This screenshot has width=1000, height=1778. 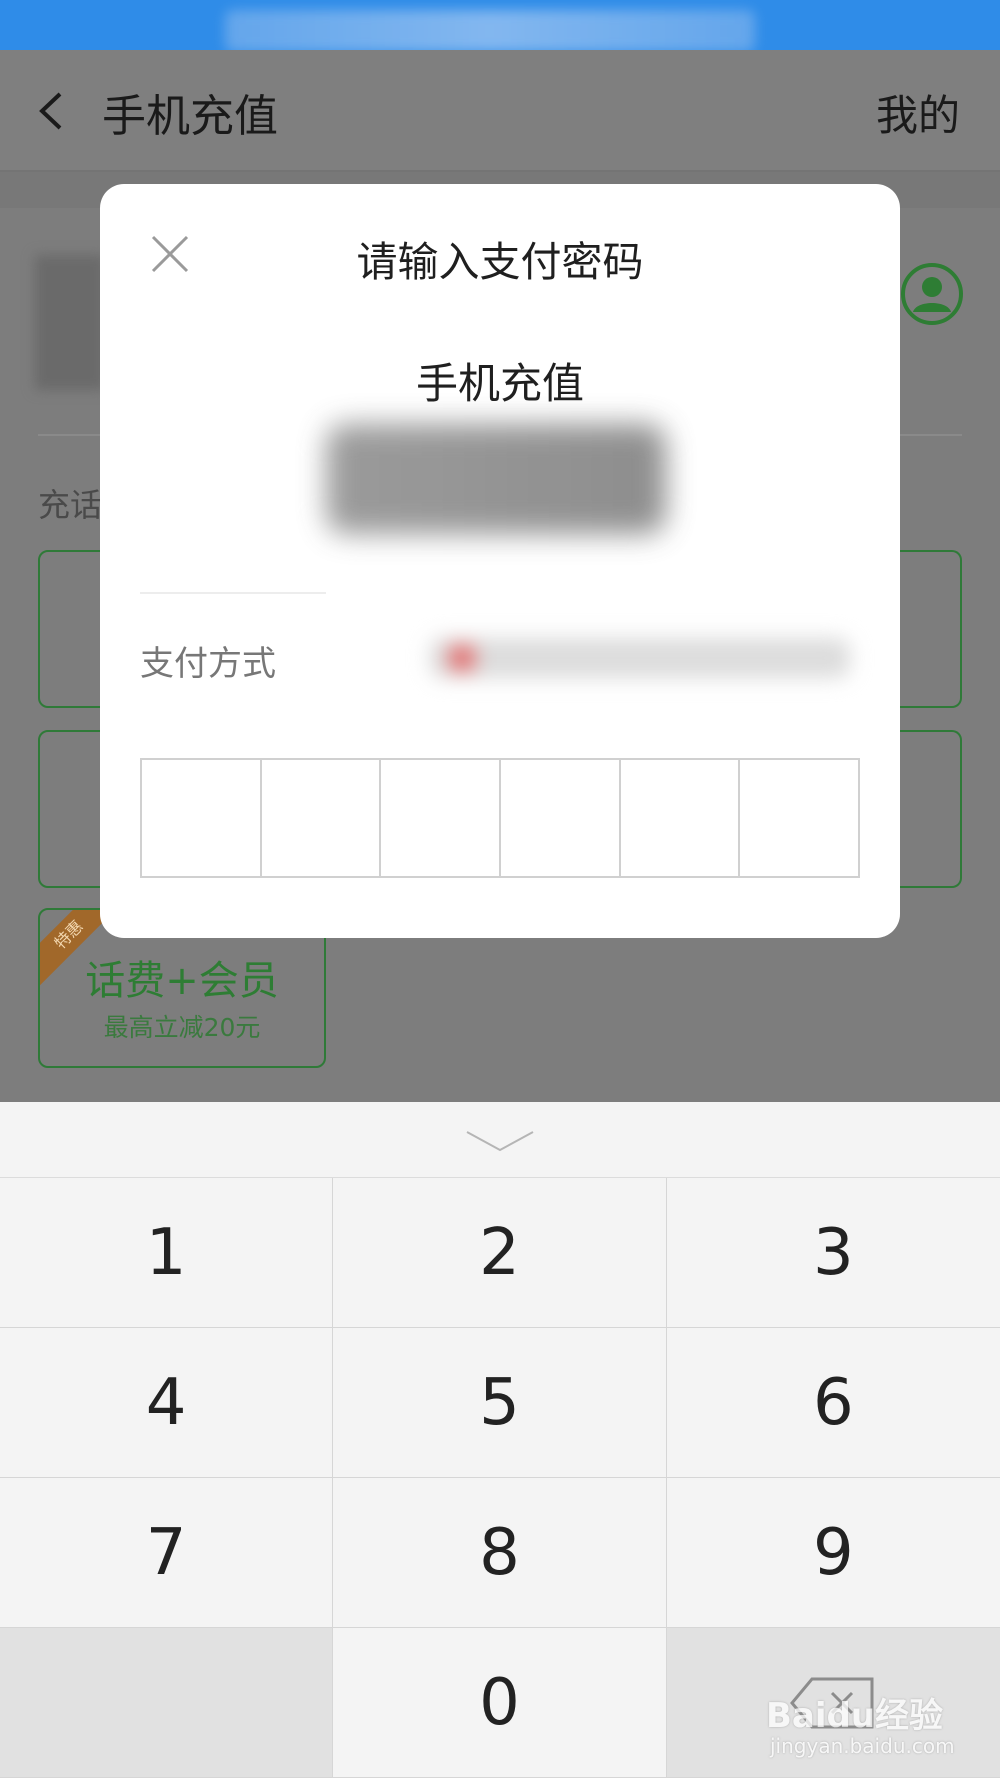 I want to click on watermark-text: Baidu经验, so click(x=855, y=1716).